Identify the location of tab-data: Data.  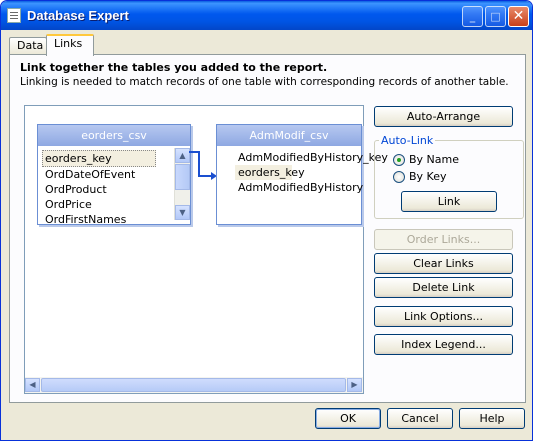
(28, 45).